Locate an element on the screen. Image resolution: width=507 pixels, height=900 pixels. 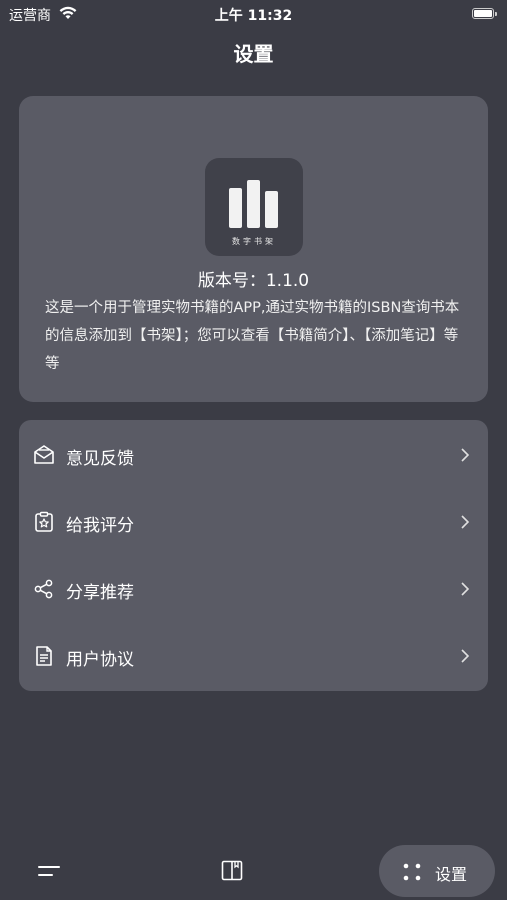
battery-icon is located at coordinates (484, 13).